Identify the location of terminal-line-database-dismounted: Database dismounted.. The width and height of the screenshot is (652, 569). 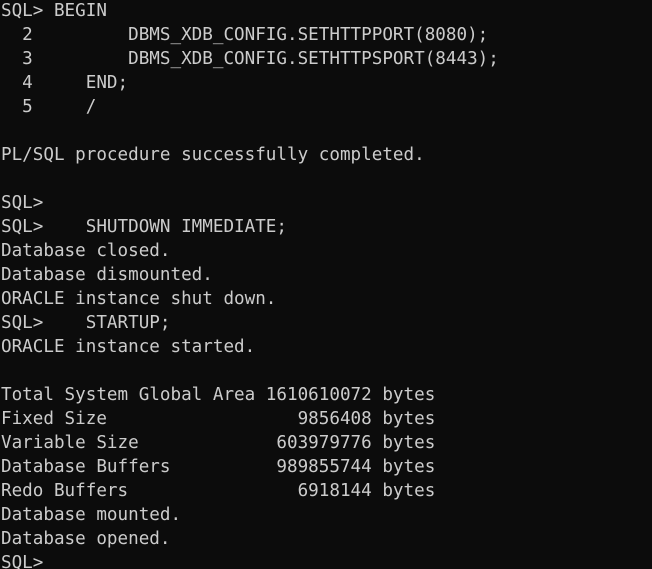
(107, 275).